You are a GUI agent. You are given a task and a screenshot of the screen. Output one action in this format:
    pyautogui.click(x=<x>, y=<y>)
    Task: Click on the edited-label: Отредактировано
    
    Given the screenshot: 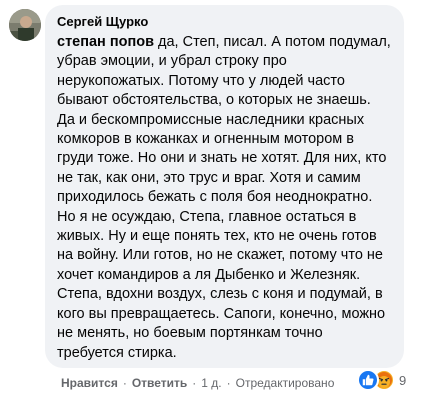 What is the action you would take?
    pyautogui.click(x=285, y=383)
    